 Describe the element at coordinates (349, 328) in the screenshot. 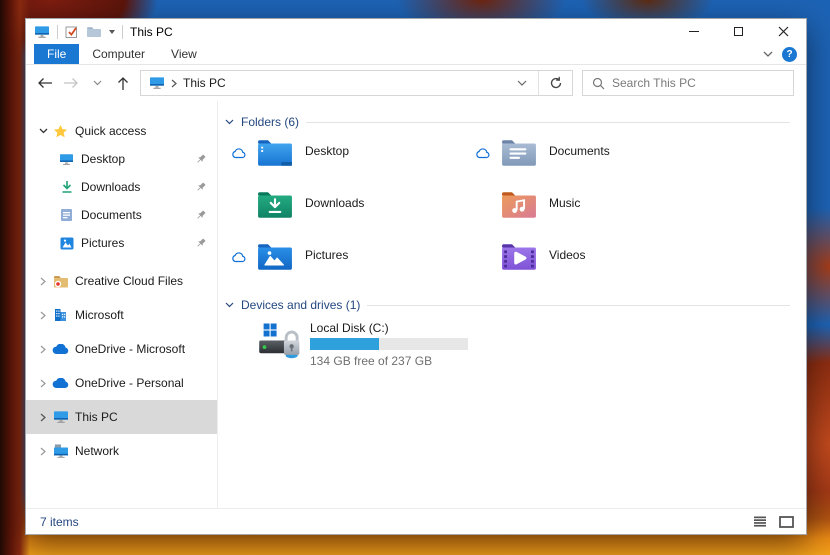

I see `drive-name: Local Disk (C:)` at that location.